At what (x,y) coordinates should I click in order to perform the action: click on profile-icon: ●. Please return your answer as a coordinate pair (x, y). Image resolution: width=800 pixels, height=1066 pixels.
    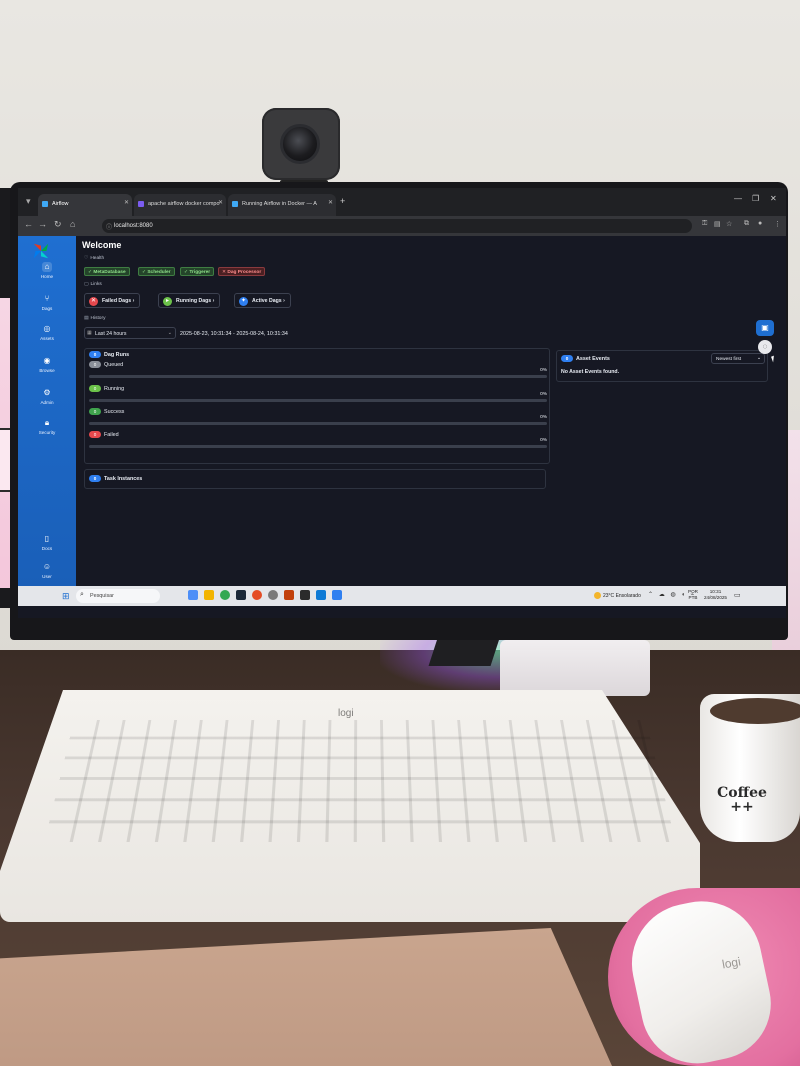
    Looking at the image, I should click on (760, 223).